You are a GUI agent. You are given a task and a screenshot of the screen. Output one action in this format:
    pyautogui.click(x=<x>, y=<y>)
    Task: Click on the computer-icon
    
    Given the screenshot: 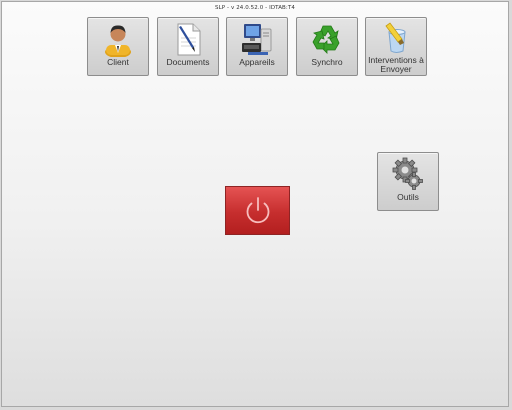 What is the action you would take?
    pyautogui.click(x=257, y=39)
    